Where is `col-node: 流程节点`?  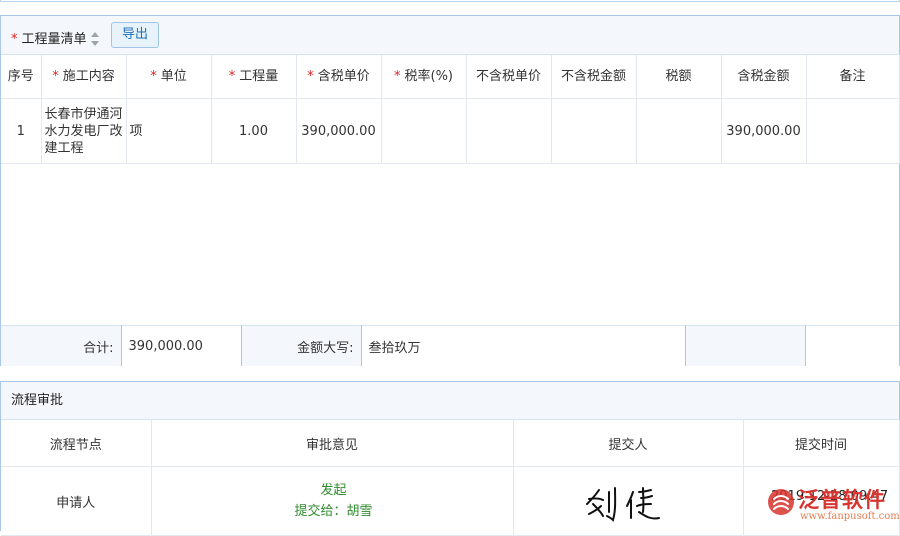 col-node: 流程节点 is located at coordinates (76, 443).